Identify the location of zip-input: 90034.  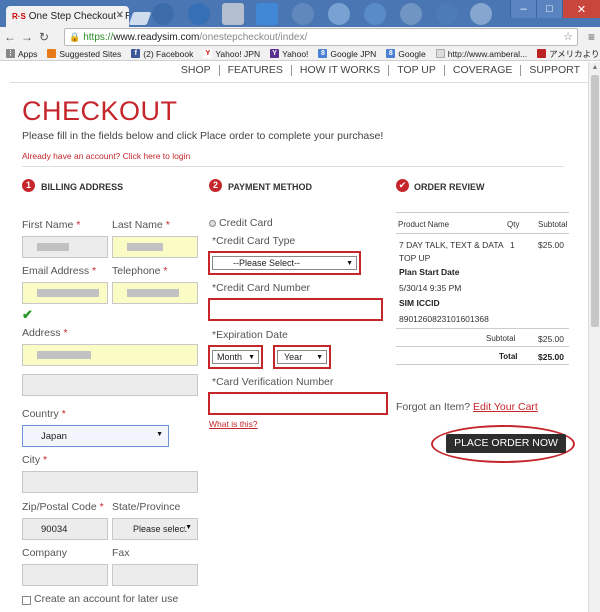
(65, 529).